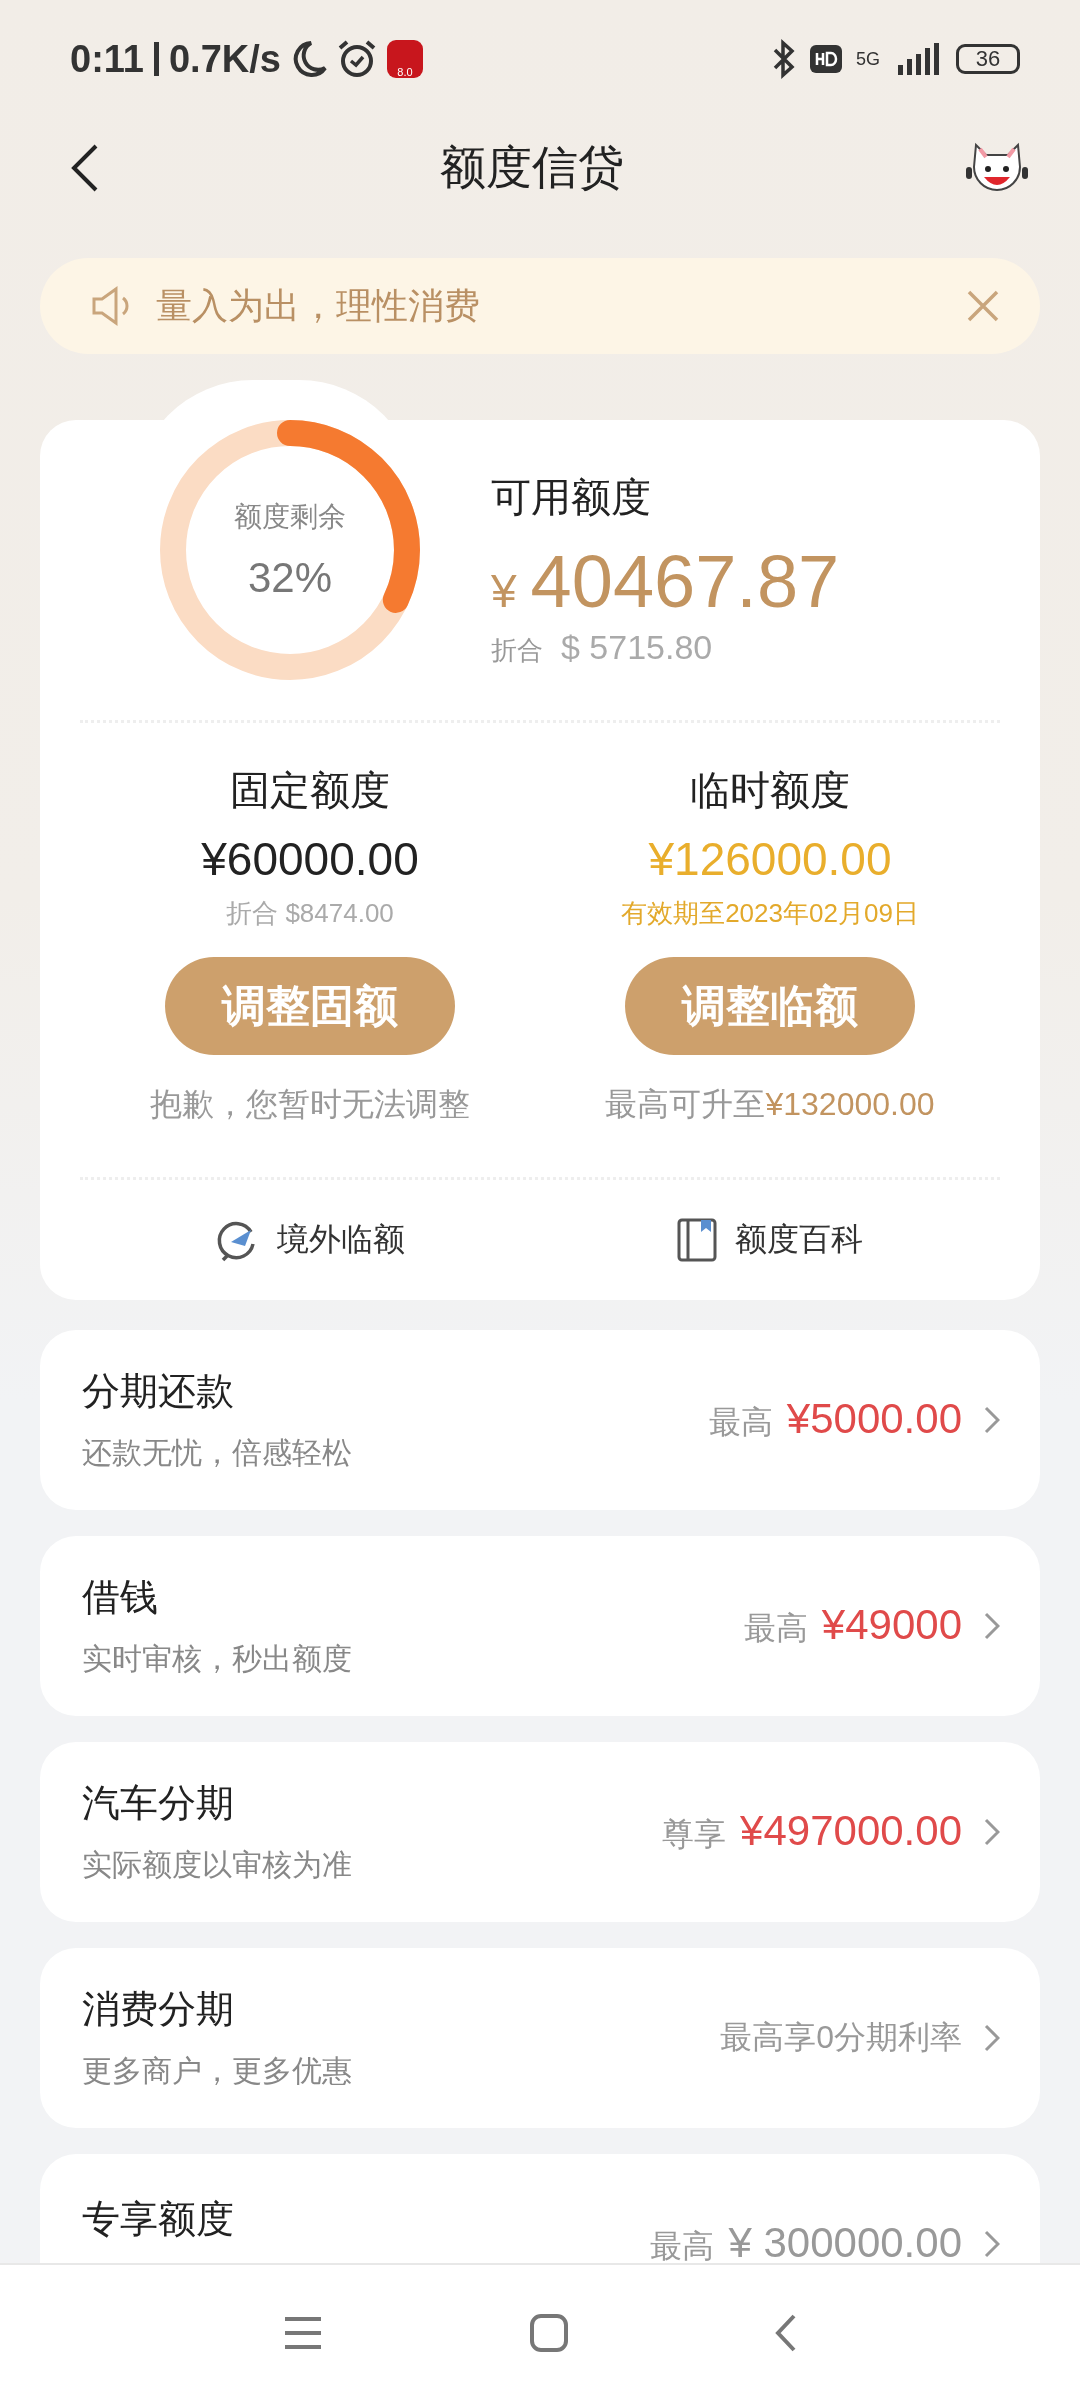 The width and height of the screenshot is (1080, 2400). What do you see at coordinates (841, 2037) in the screenshot?
I see `product-label: 最高享0分期利率` at bounding box center [841, 2037].